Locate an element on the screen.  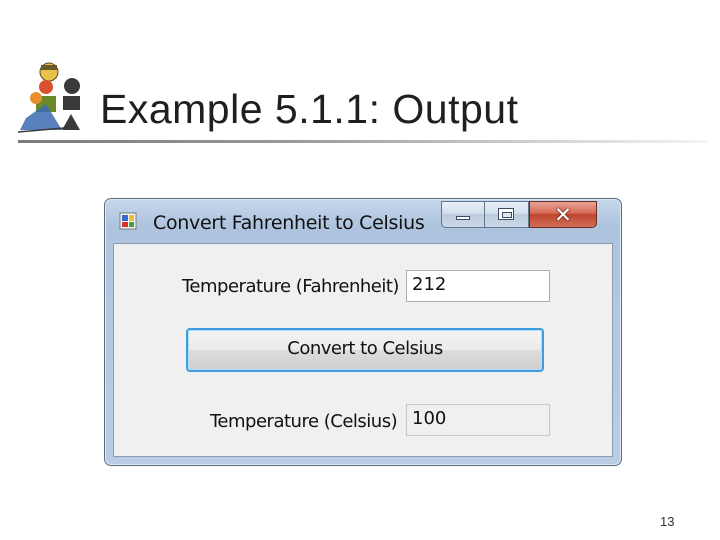
fahrenheit-label: Temperature (Fahrenheit) is located at coordinates (290, 286).